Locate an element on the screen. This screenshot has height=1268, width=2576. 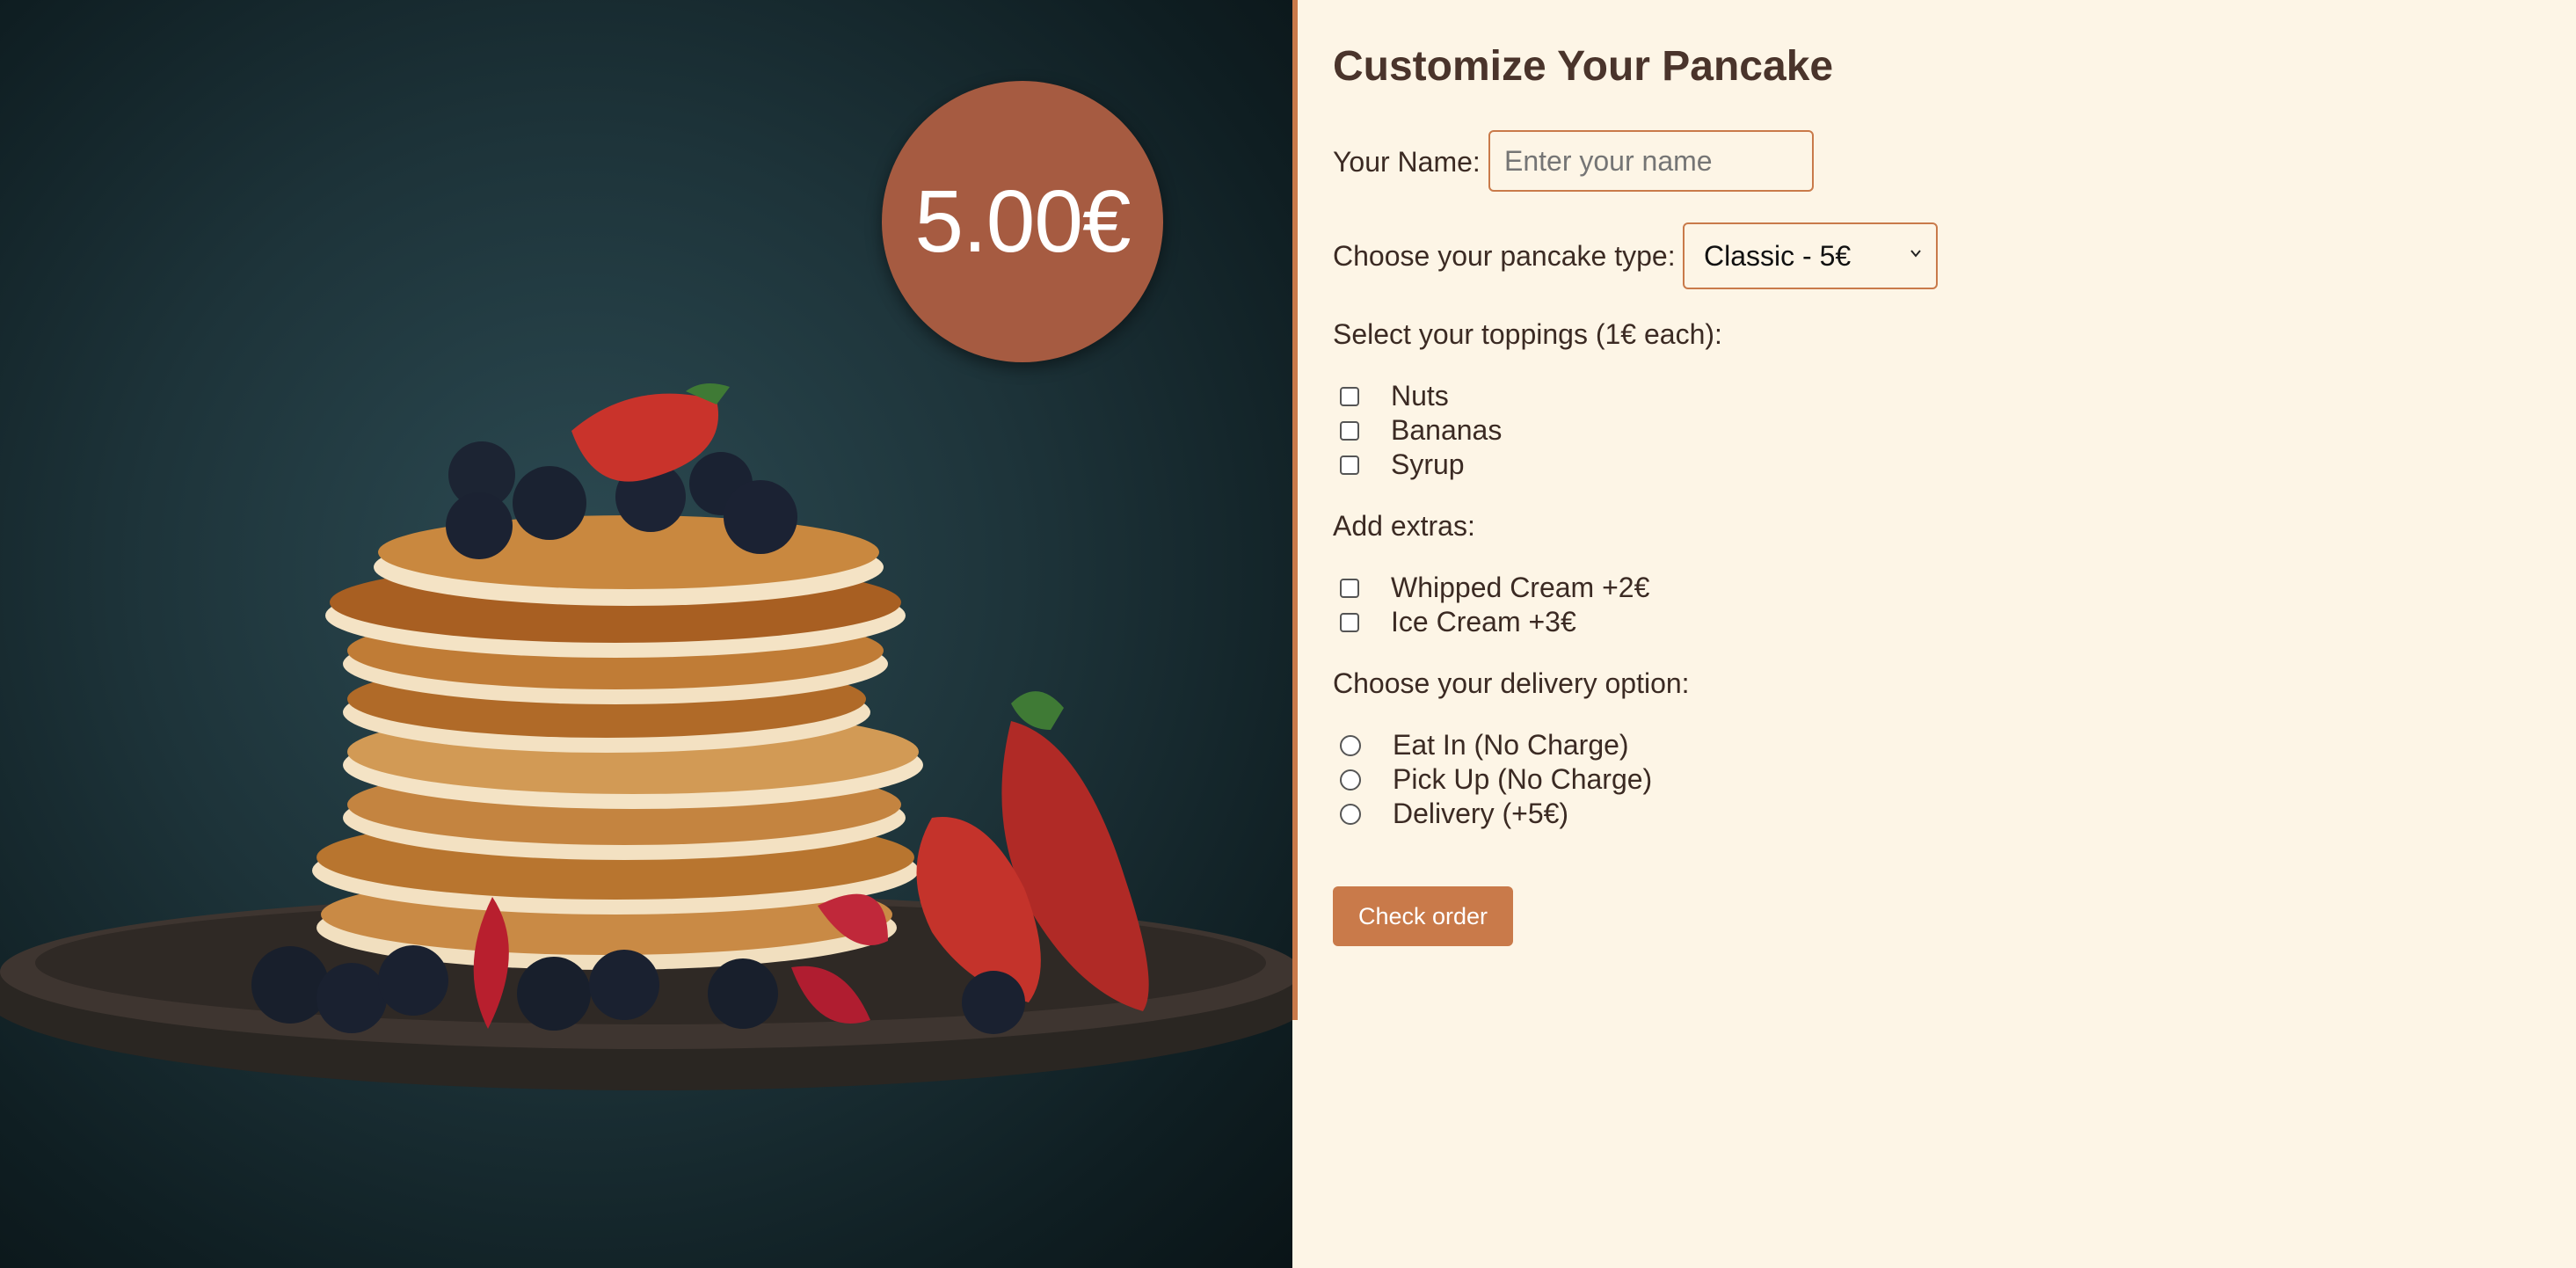
delivery-pick-up: Pick Up (No Charge) is located at coordinates (1496, 780).